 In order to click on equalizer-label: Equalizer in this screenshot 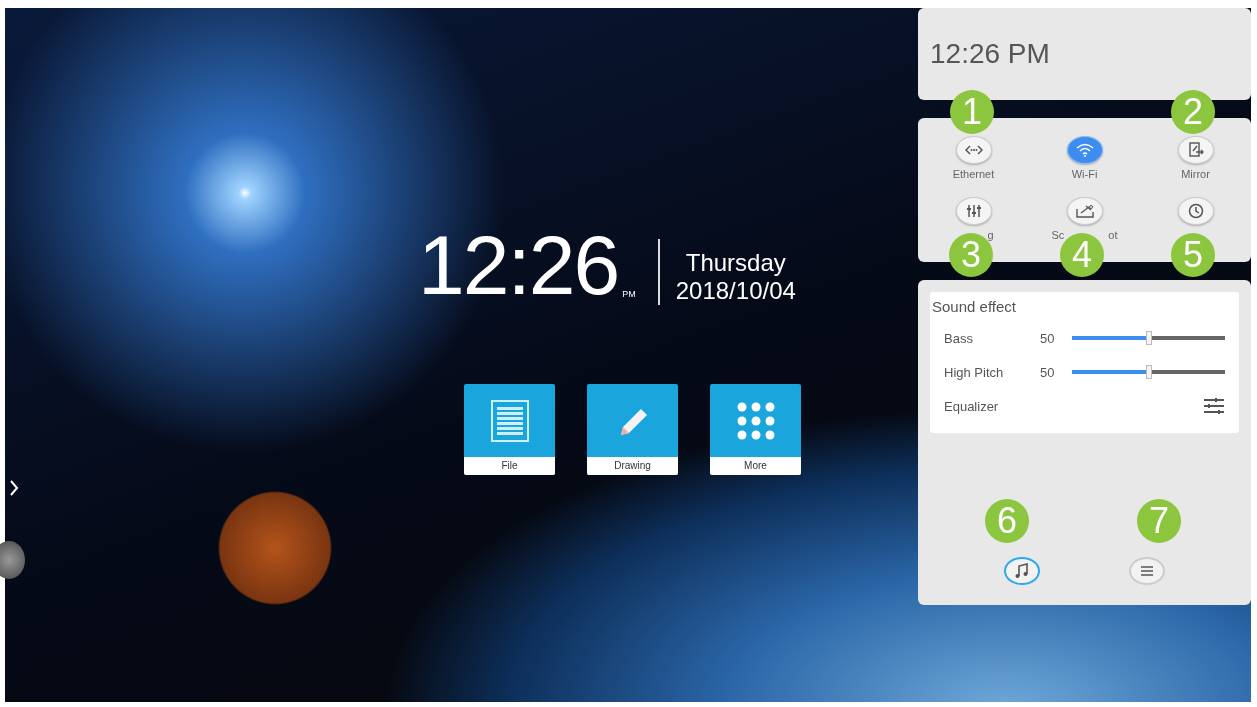, I will do `click(971, 406)`.